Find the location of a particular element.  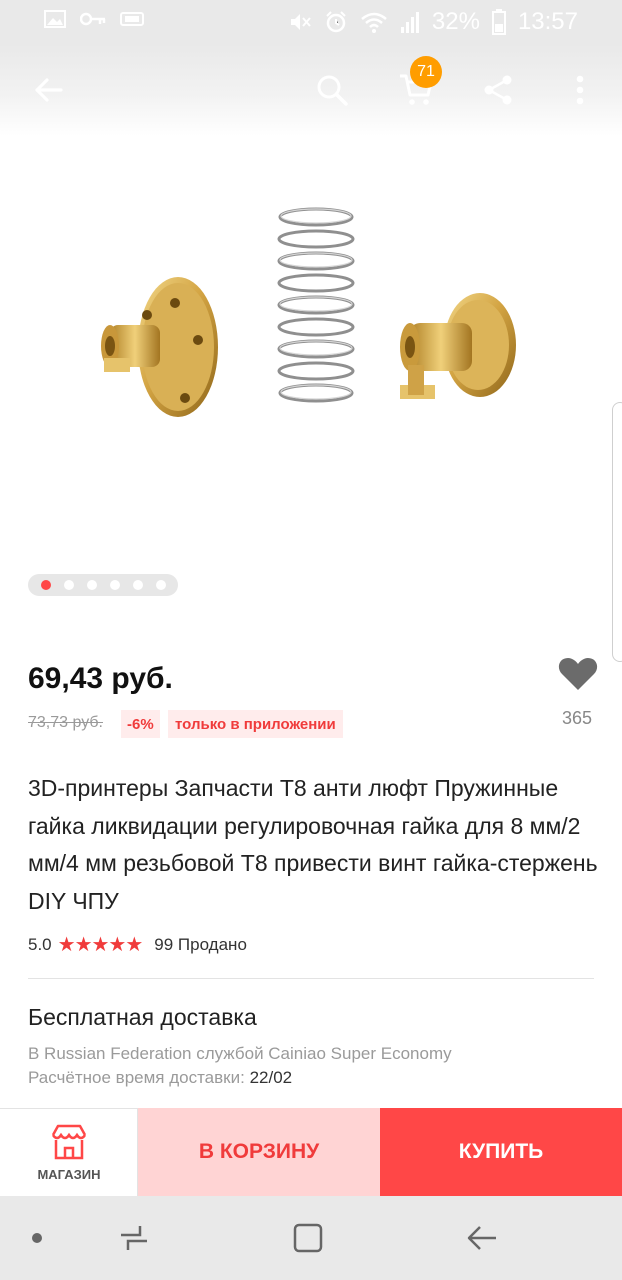

sim-icon is located at coordinates (132, 19).